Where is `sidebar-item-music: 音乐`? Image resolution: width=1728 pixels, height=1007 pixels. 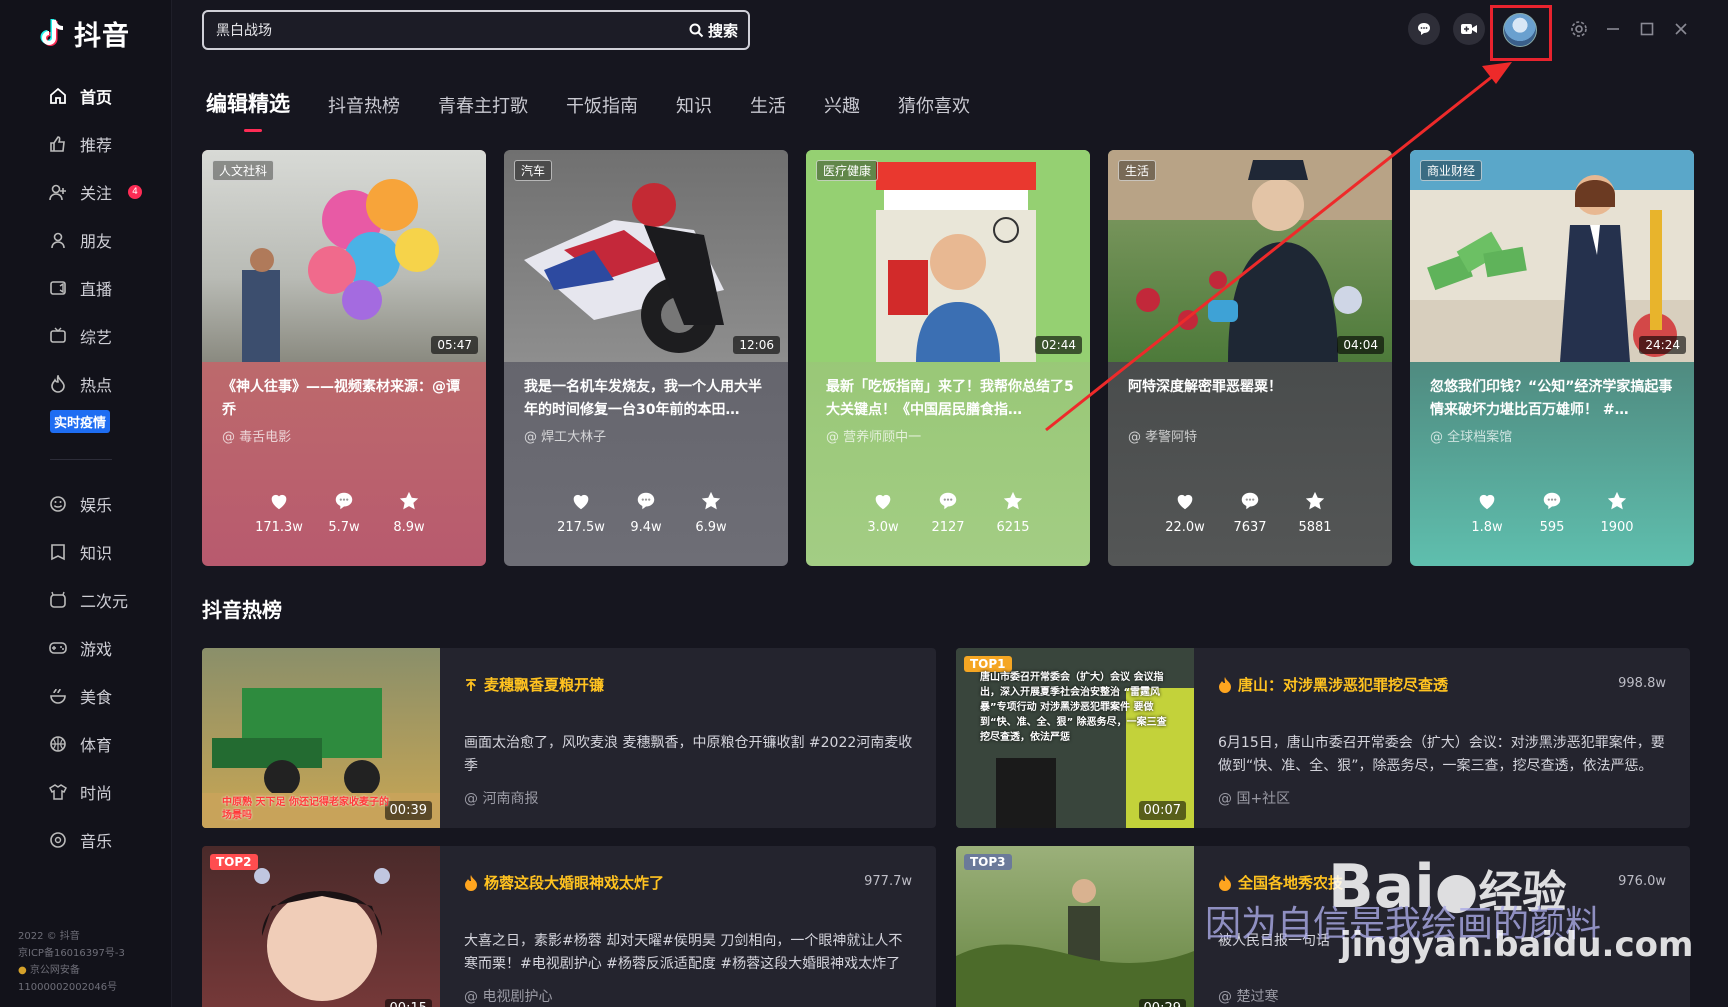
sidebar-item-music: 音乐 is located at coordinates (86, 840).